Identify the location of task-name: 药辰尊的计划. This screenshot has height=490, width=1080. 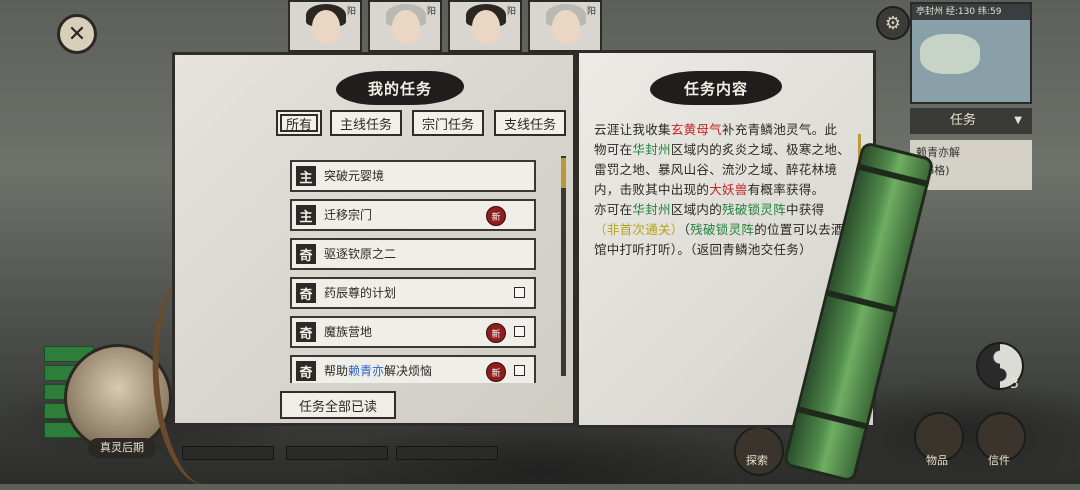
(360, 293).